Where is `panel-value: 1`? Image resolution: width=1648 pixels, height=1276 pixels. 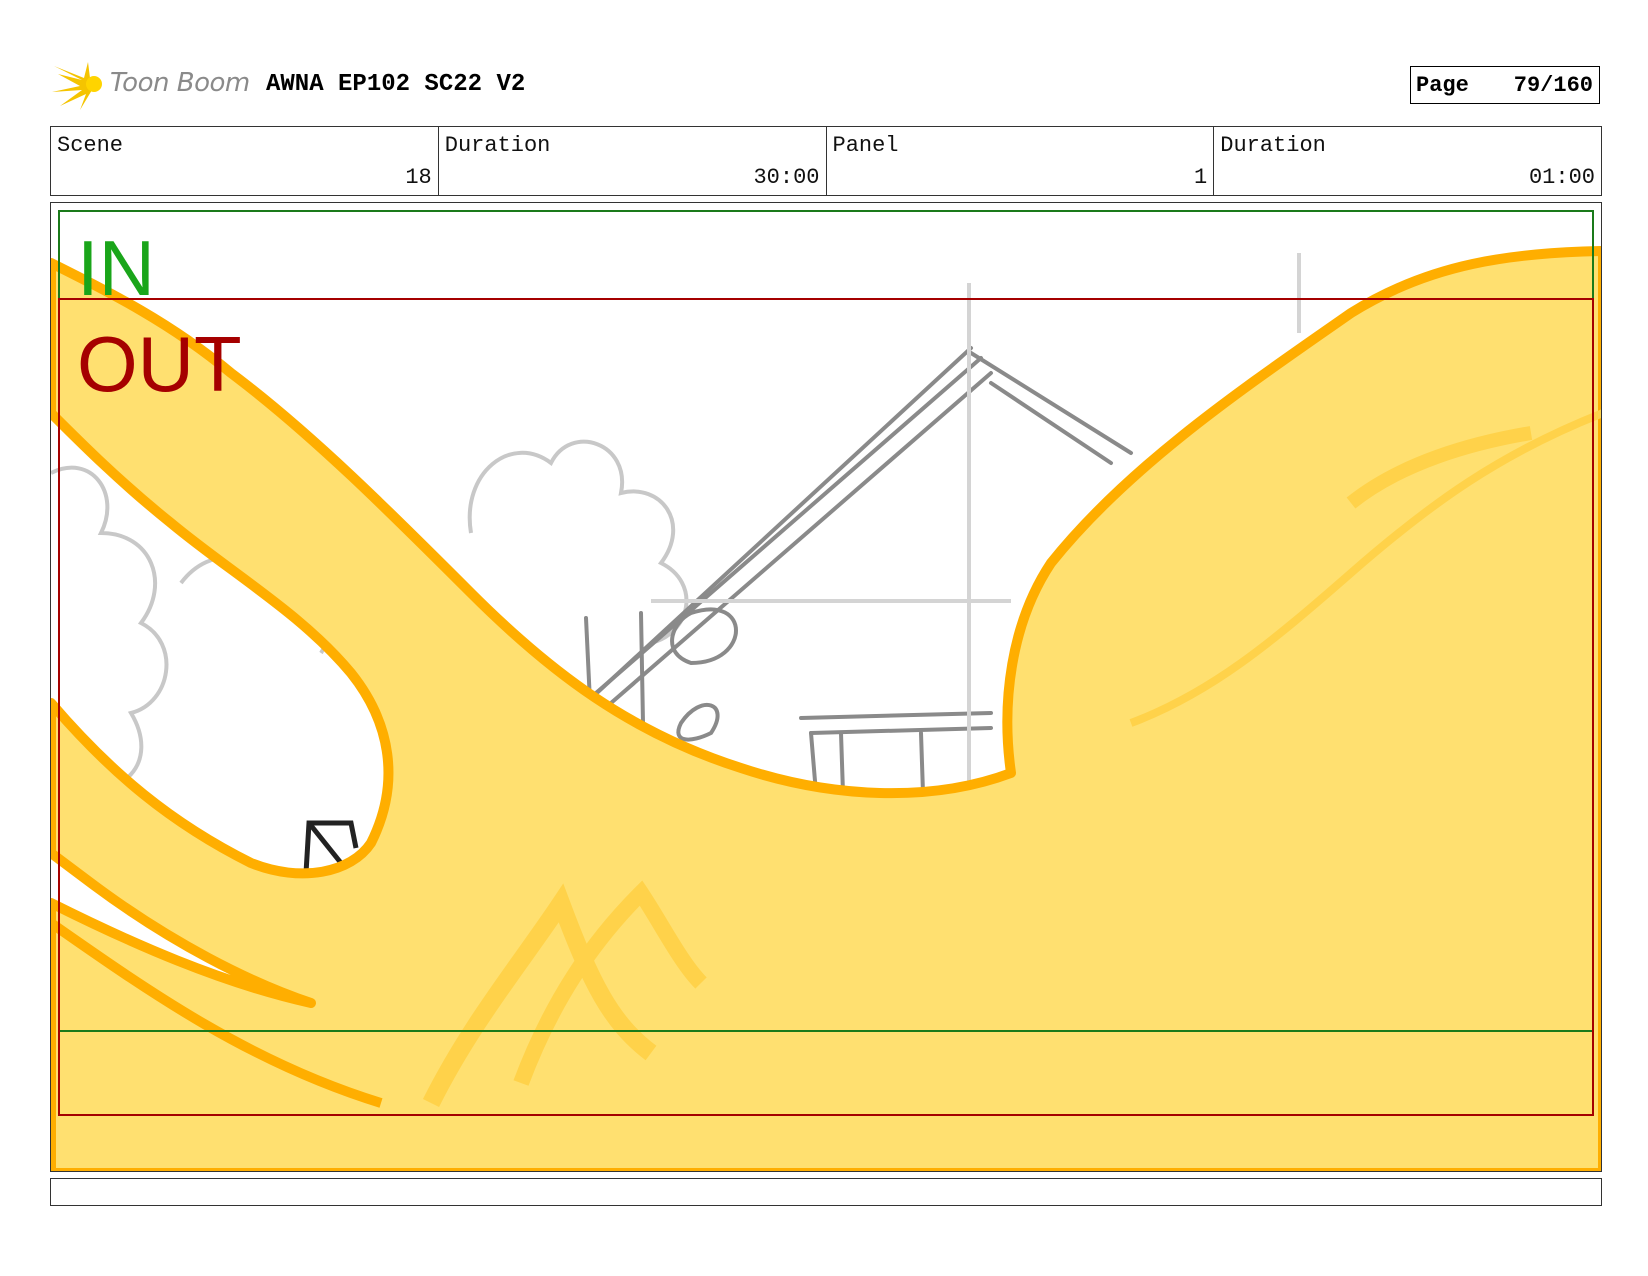 panel-value: 1 is located at coordinates (1201, 177).